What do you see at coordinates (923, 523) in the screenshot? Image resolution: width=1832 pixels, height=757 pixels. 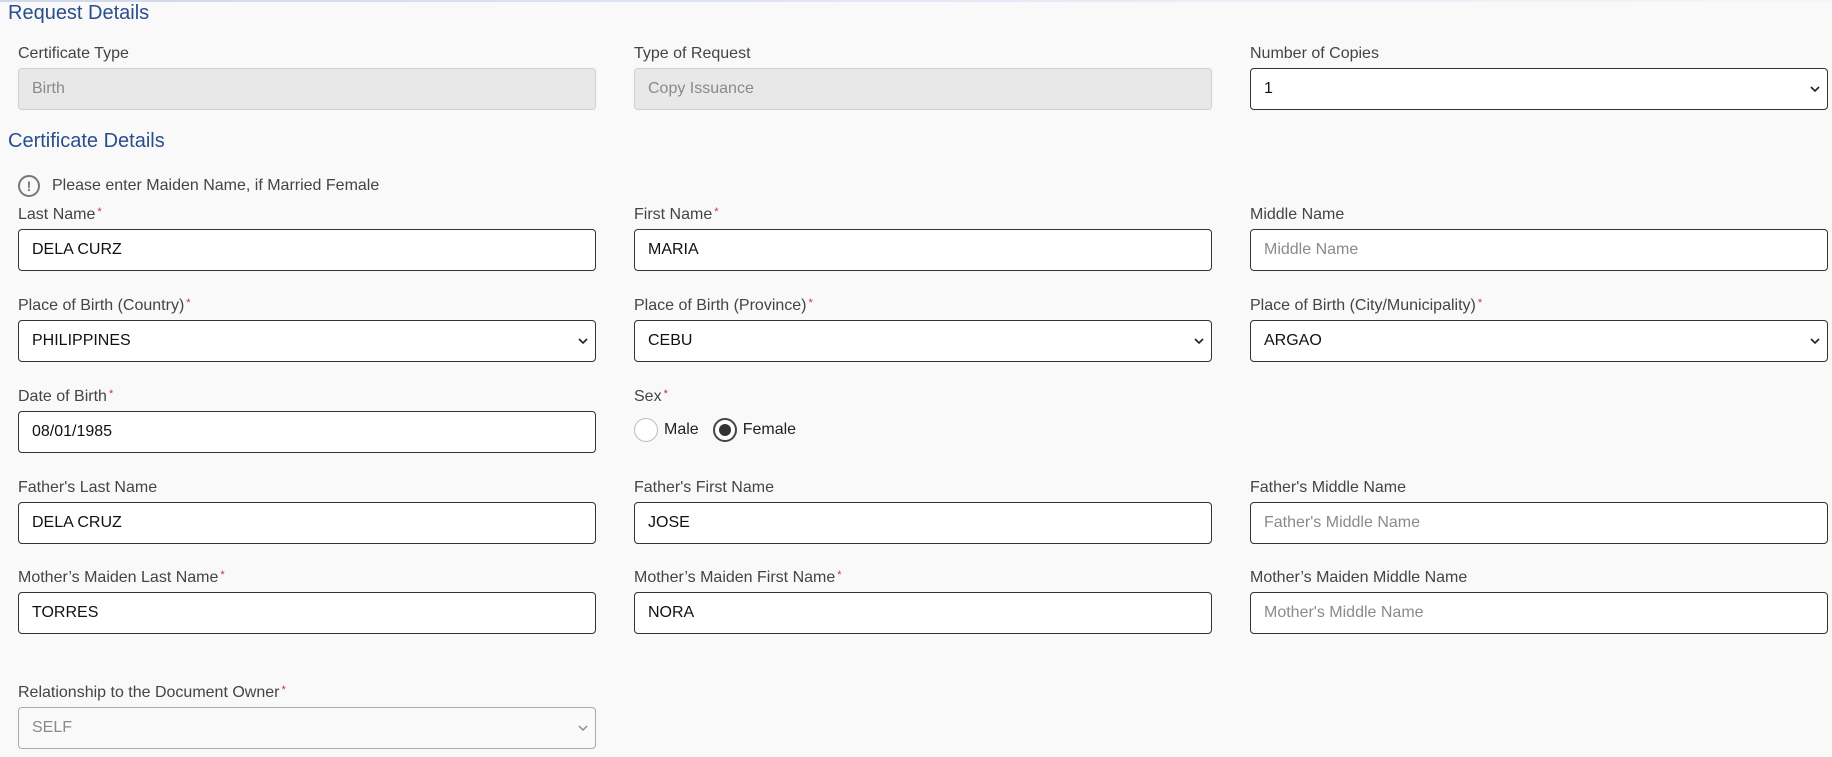 I see `father-first-name-input: JOSE` at bounding box center [923, 523].